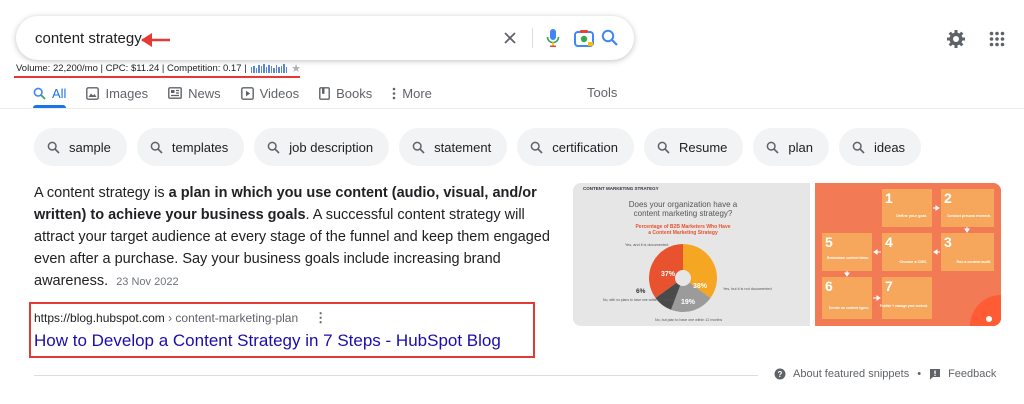  What do you see at coordinates (969, 216) in the screenshot?
I see `step-2-label: Conduct persona research.` at bounding box center [969, 216].